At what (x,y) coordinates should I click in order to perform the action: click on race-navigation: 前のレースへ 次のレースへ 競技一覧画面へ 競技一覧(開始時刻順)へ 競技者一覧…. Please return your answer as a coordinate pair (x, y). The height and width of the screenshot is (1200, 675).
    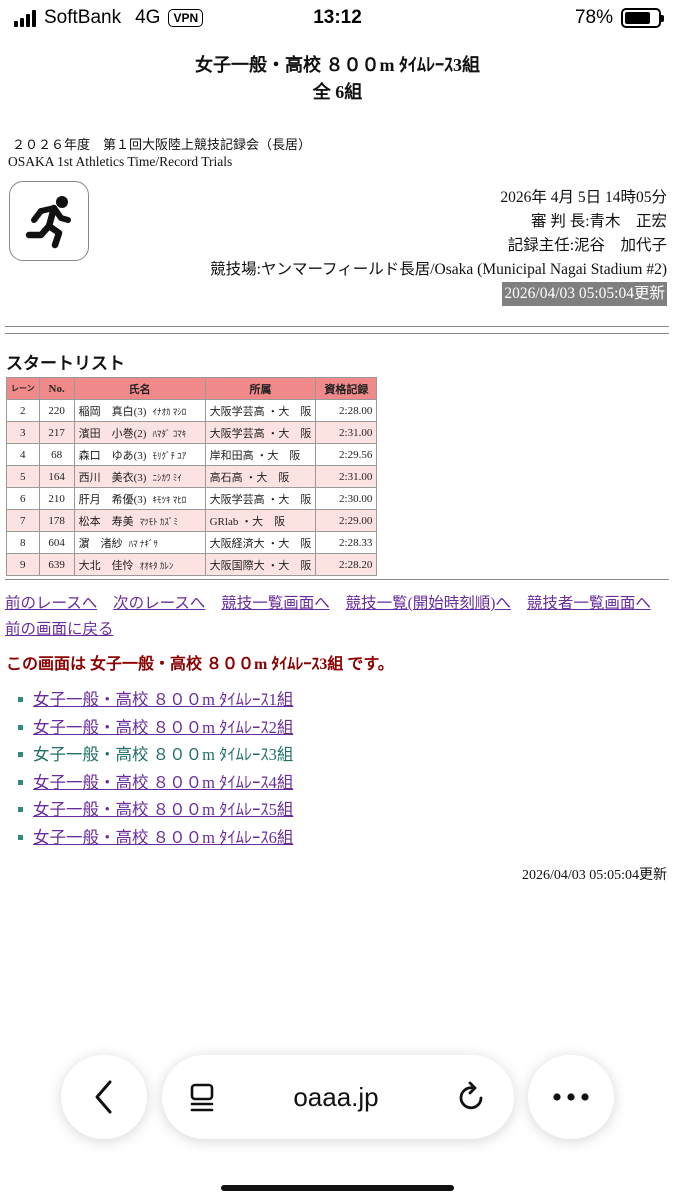
    Looking at the image, I should click on (337, 617).